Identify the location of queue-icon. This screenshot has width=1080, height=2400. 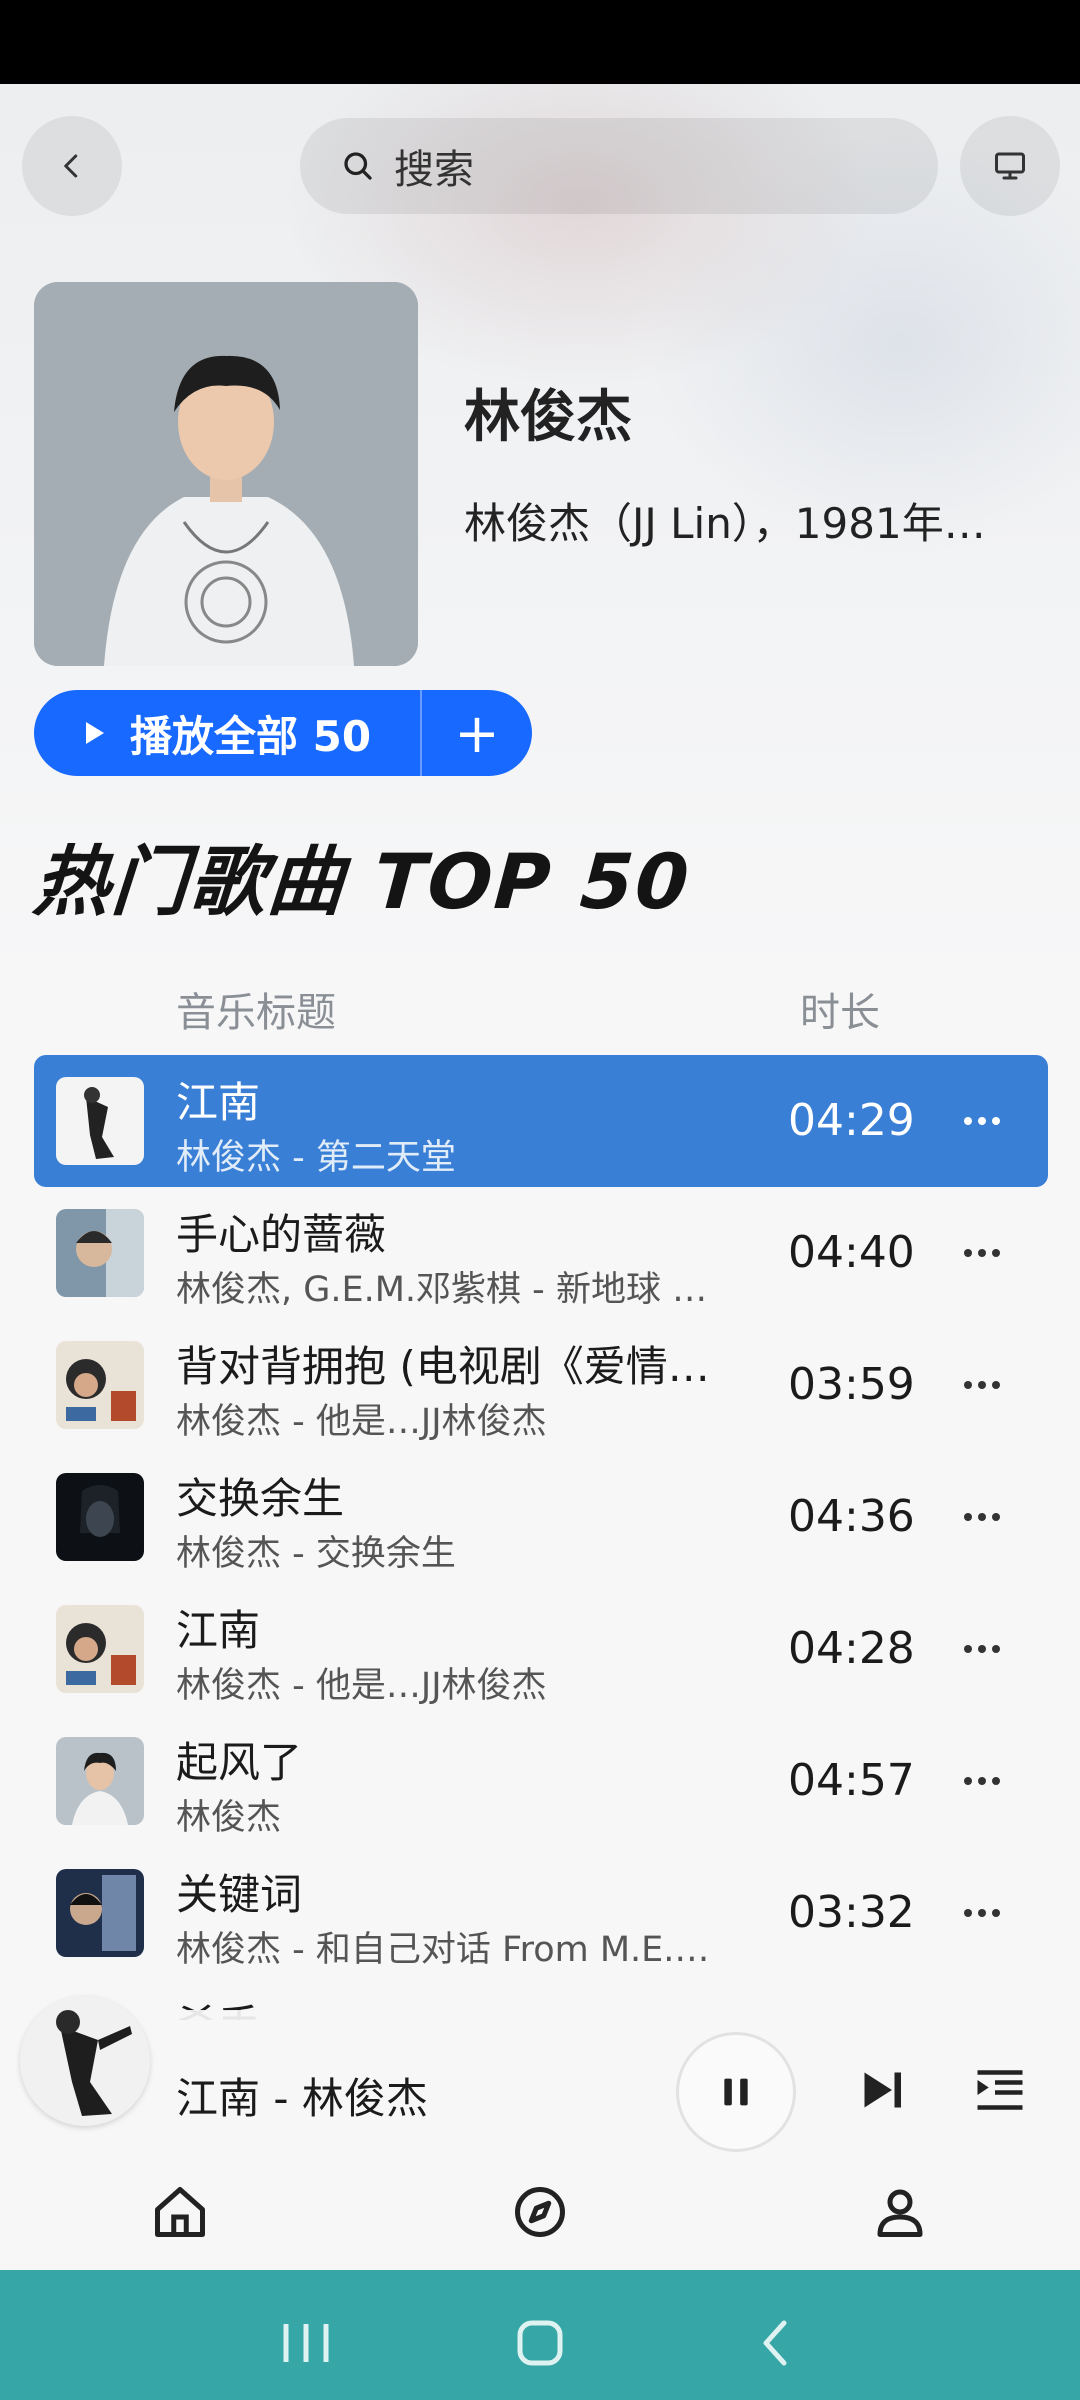
(1000, 2090).